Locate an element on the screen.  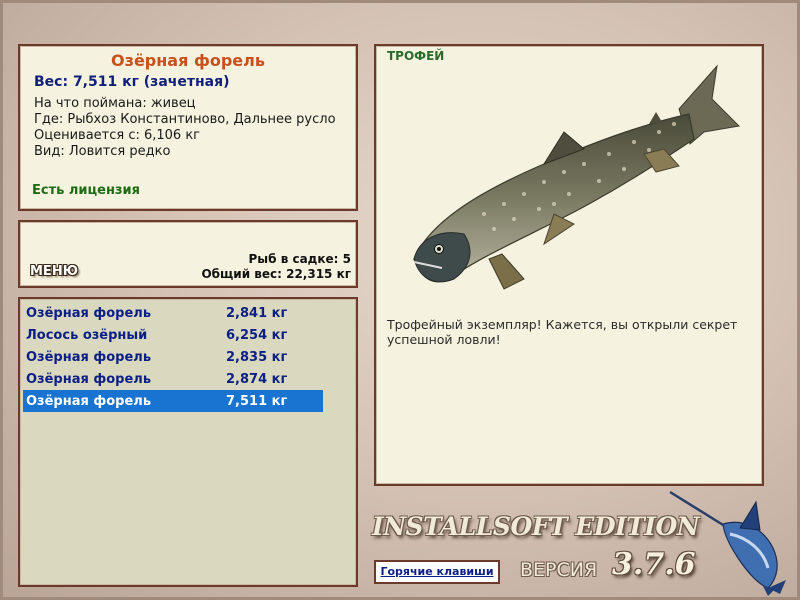
catch-list-row: Озёрная форель 2,835 кг is located at coordinates (173, 357).